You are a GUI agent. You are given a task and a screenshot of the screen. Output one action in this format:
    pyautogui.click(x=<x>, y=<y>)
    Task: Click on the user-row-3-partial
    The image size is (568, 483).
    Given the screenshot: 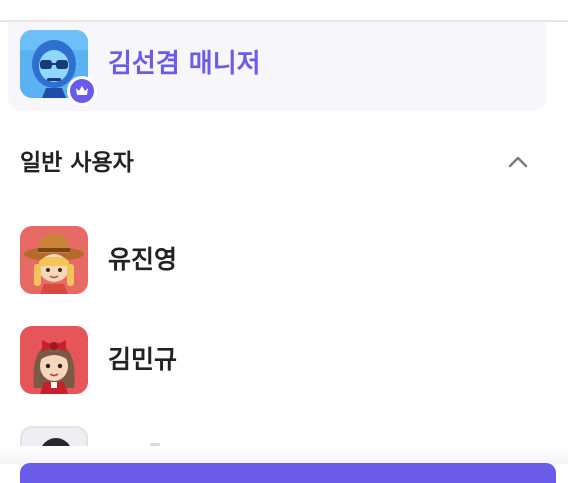 What is the action you would take?
    pyautogui.click(x=54, y=436)
    